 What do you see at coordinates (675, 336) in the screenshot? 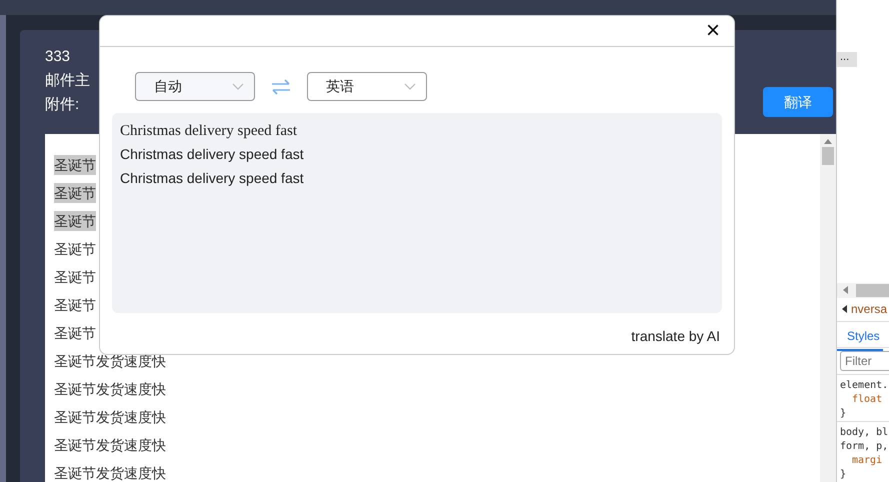
I see `footer-text: translate by AI` at bounding box center [675, 336].